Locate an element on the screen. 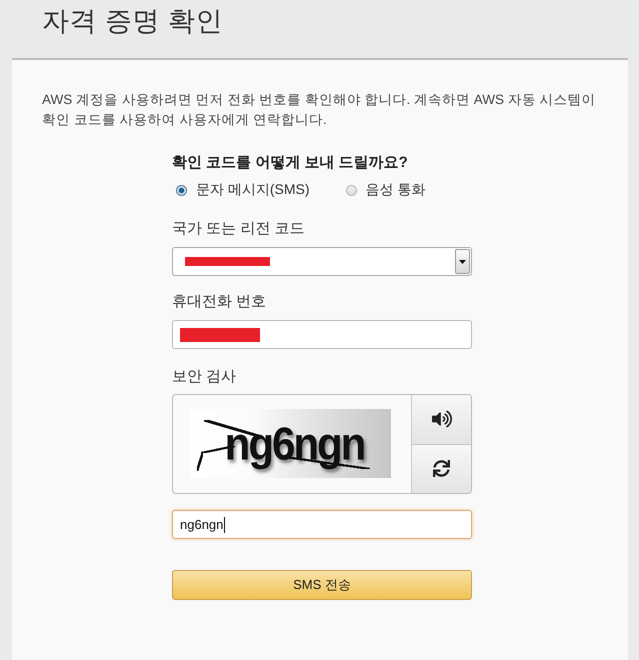  page-title: 자격 증명 확인 is located at coordinates (133, 21).